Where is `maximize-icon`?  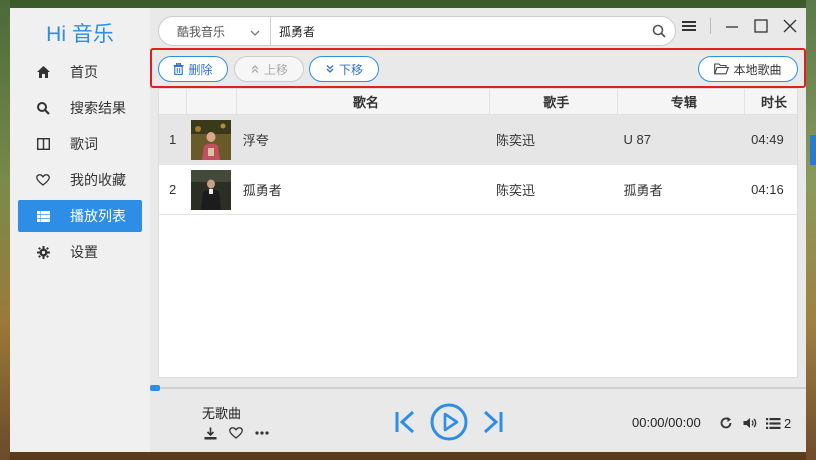 maximize-icon is located at coordinates (761, 26).